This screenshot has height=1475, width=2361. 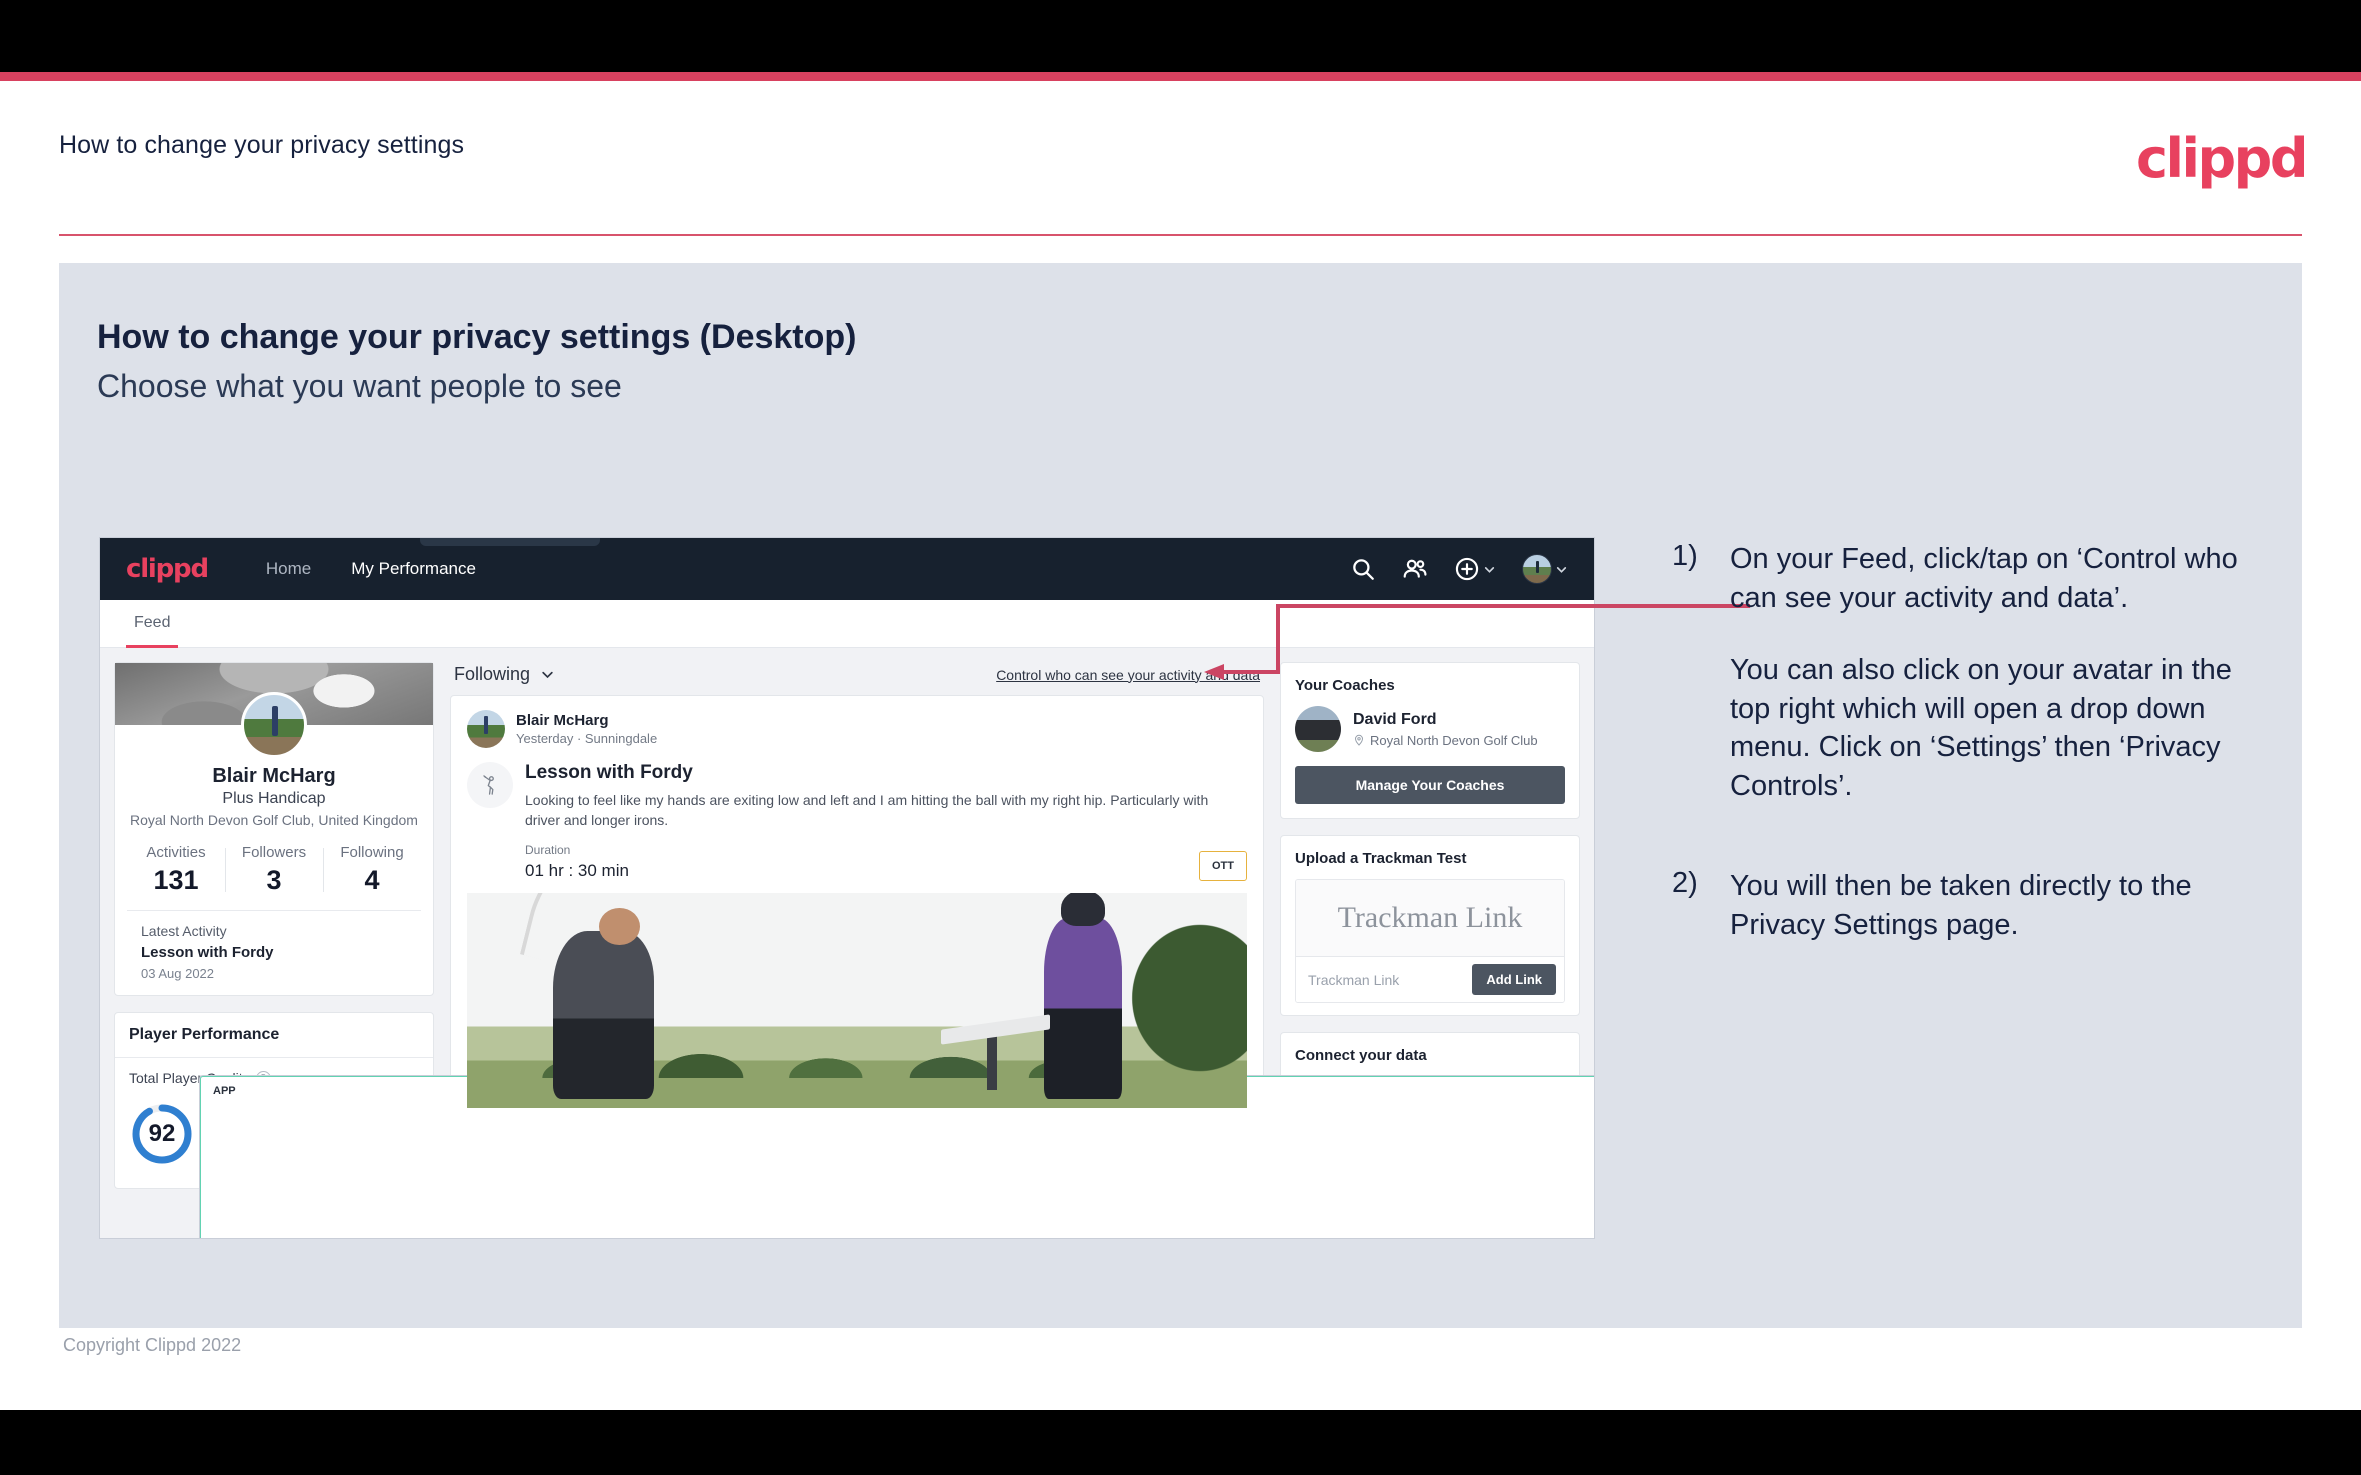 I want to click on stat-following: Following 4, so click(x=372, y=870).